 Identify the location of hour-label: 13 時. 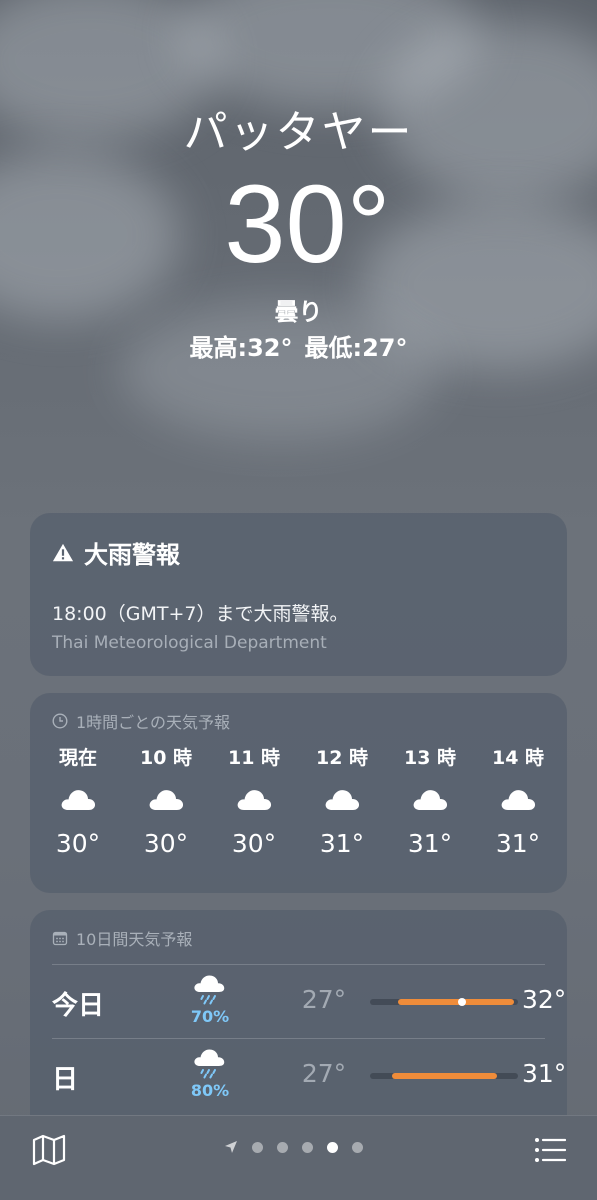
(430, 758).